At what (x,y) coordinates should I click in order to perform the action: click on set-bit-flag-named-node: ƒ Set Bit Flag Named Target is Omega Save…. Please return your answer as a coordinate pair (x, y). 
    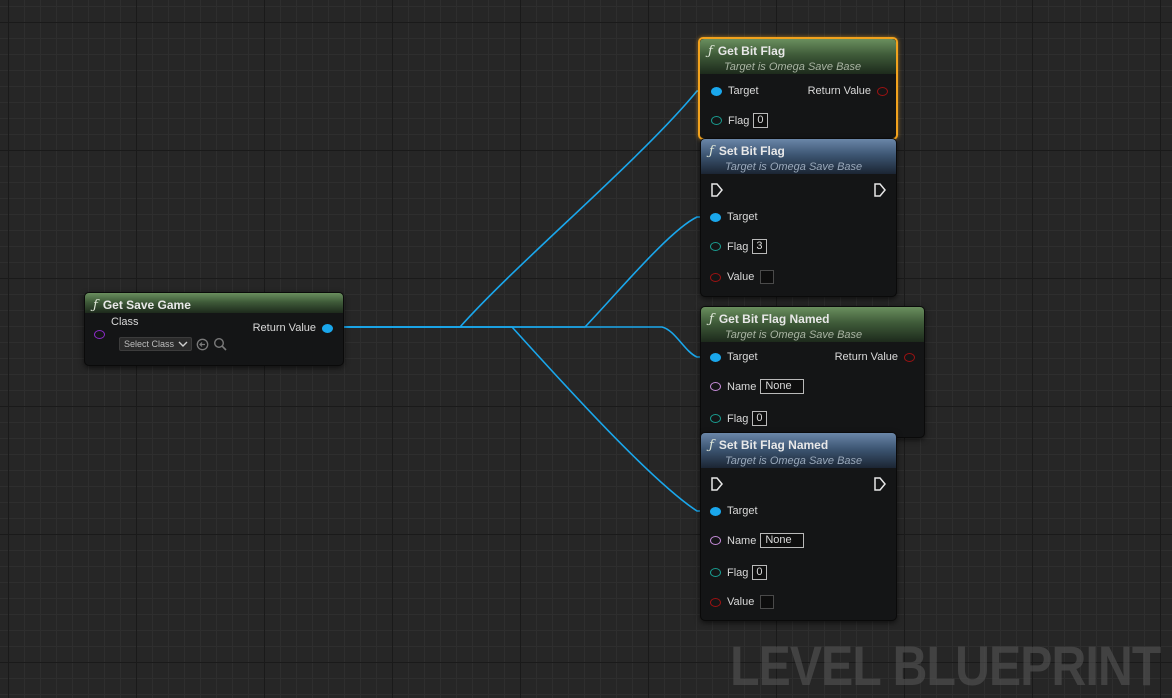
    Looking at the image, I should click on (798, 526).